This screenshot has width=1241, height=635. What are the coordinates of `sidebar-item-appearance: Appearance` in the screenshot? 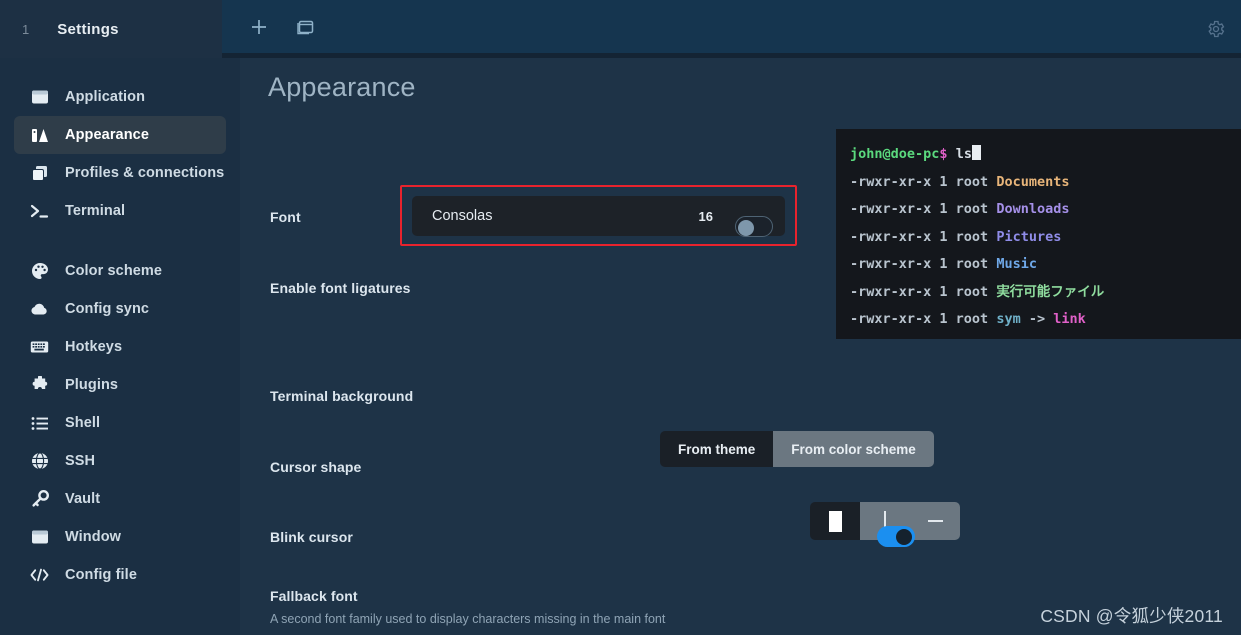 It's located at (120, 135).